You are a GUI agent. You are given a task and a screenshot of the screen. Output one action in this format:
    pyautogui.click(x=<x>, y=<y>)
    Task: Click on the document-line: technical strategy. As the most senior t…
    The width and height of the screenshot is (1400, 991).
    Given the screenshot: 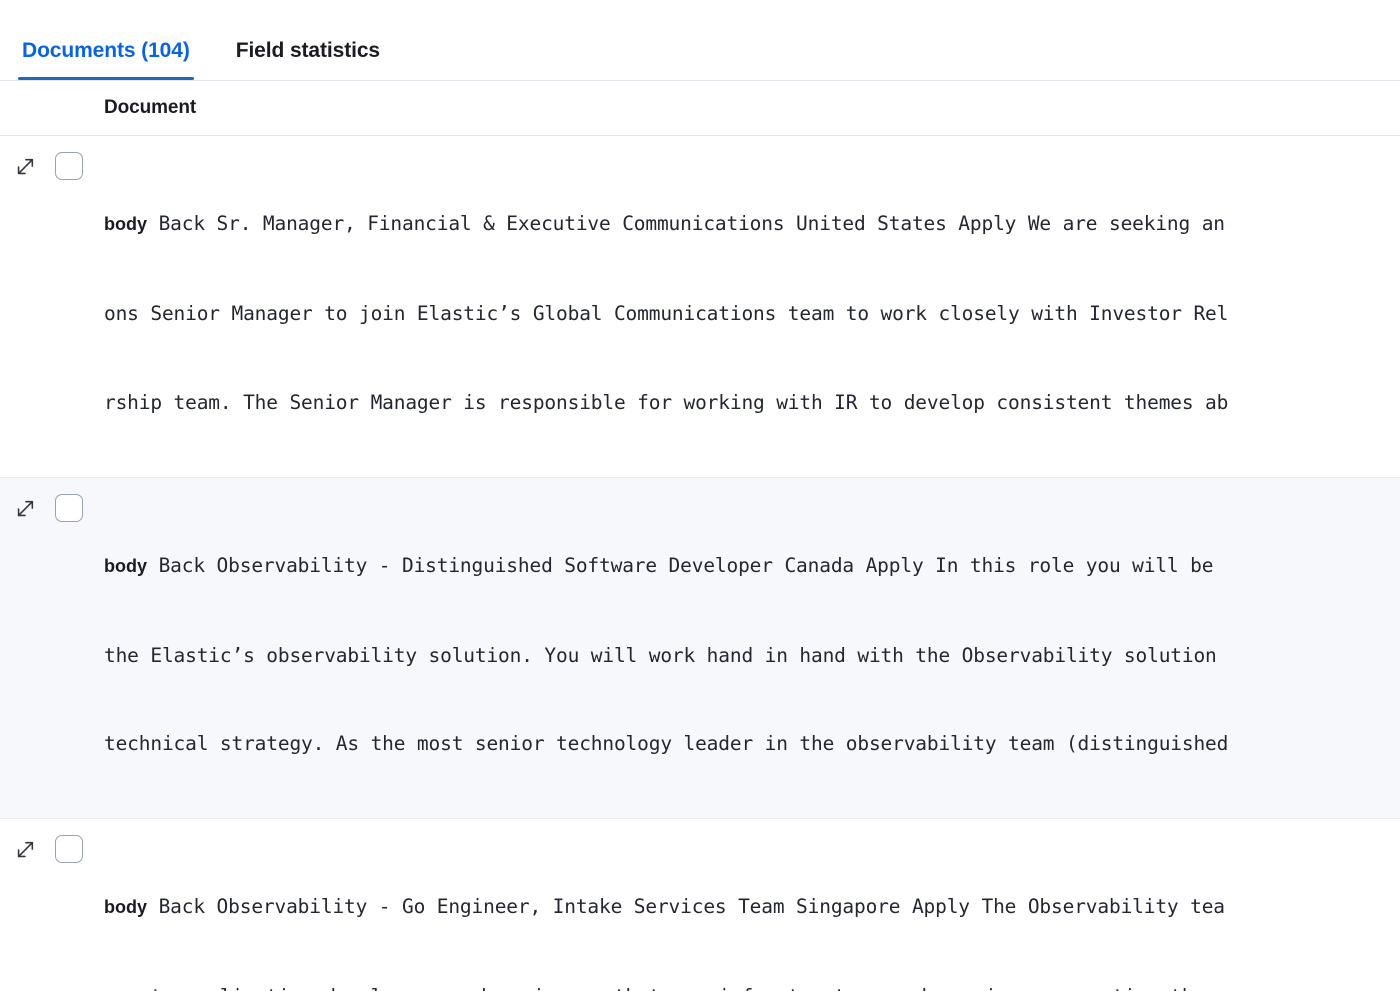 What is the action you would take?
    pyautogui.click(x=752, y=744)
    